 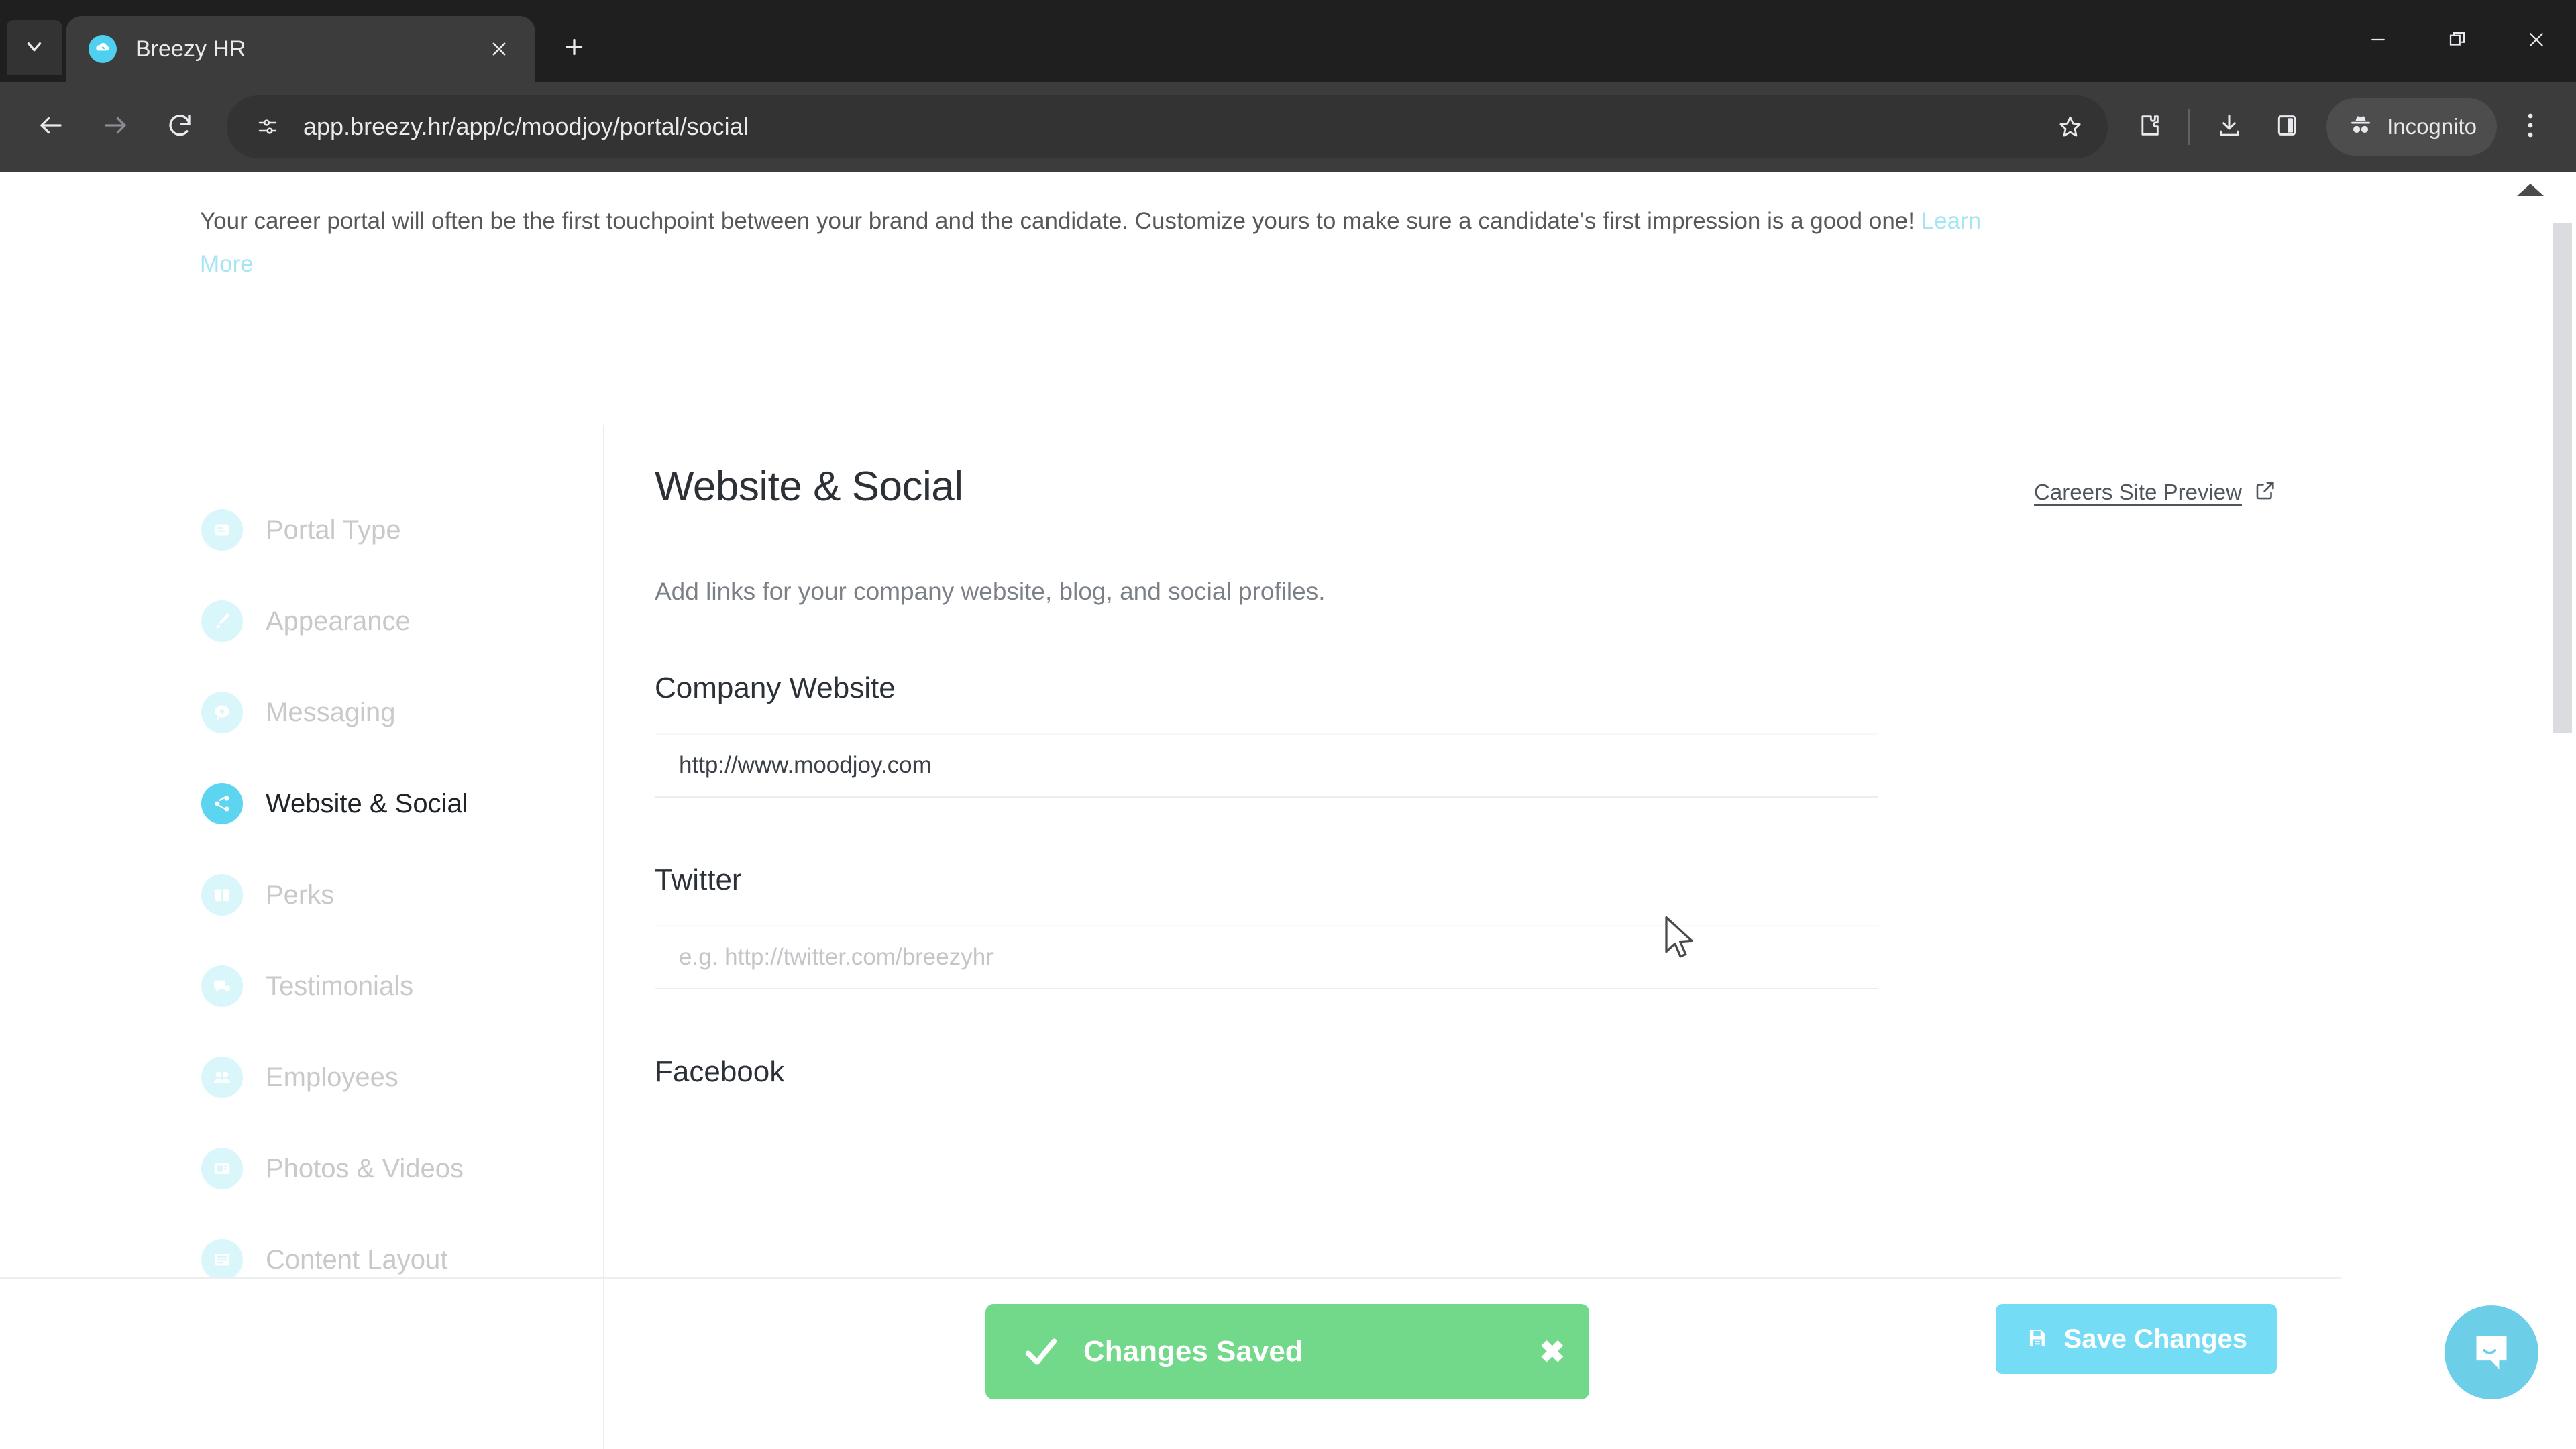 What do you see at coordinates (720, 1071) in the screenshot?
I see `field-label: Facebook` at bounding box center [720, 1071].